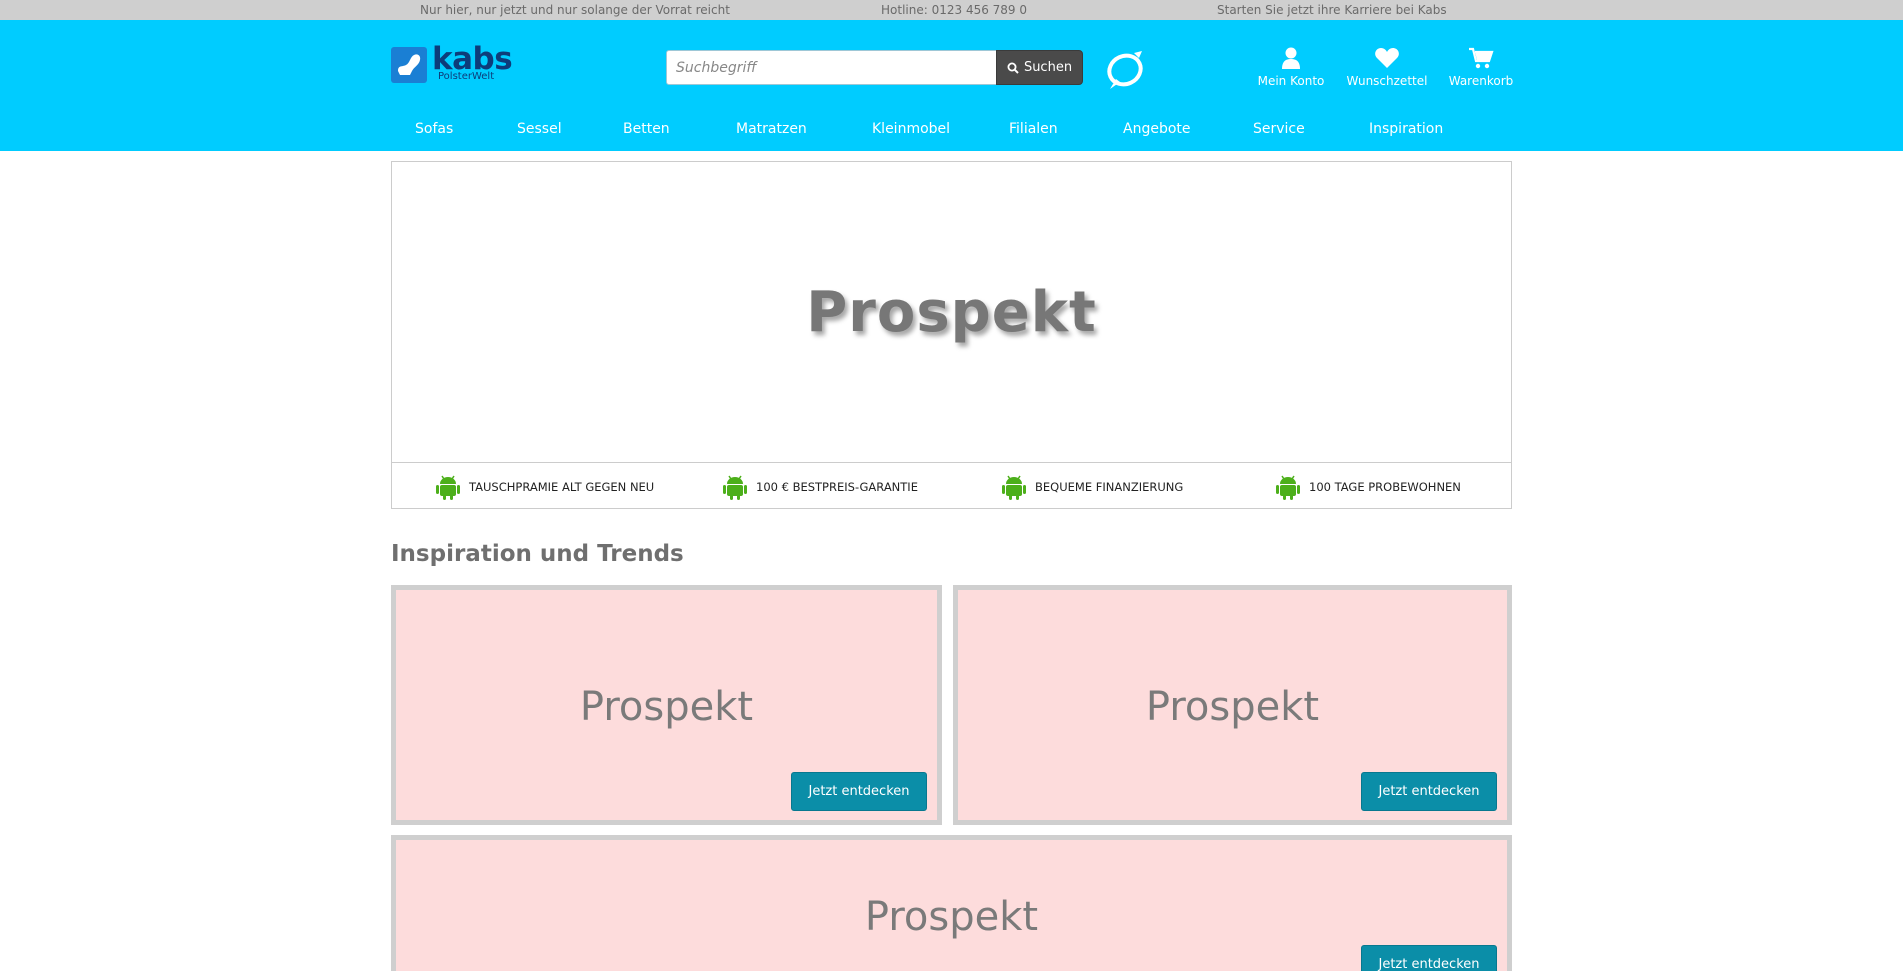 This screenshot has width=1903, height=971. I want to click on nav-item-angebote: Angebote, so click(1157, 129).